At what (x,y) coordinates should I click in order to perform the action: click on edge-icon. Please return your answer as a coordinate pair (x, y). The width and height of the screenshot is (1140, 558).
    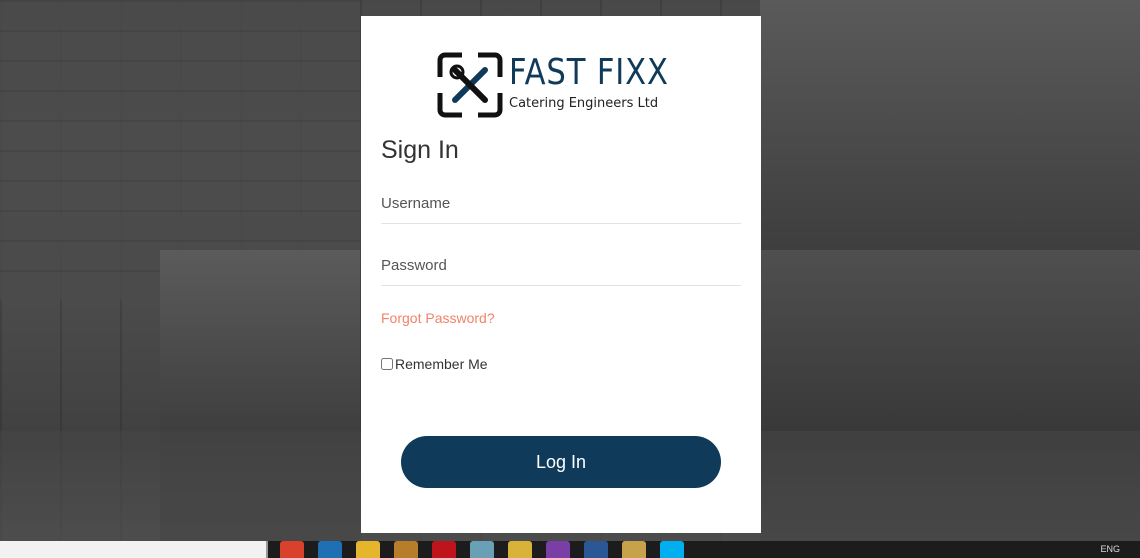
    Looking at the image, I should click on (330, 549).